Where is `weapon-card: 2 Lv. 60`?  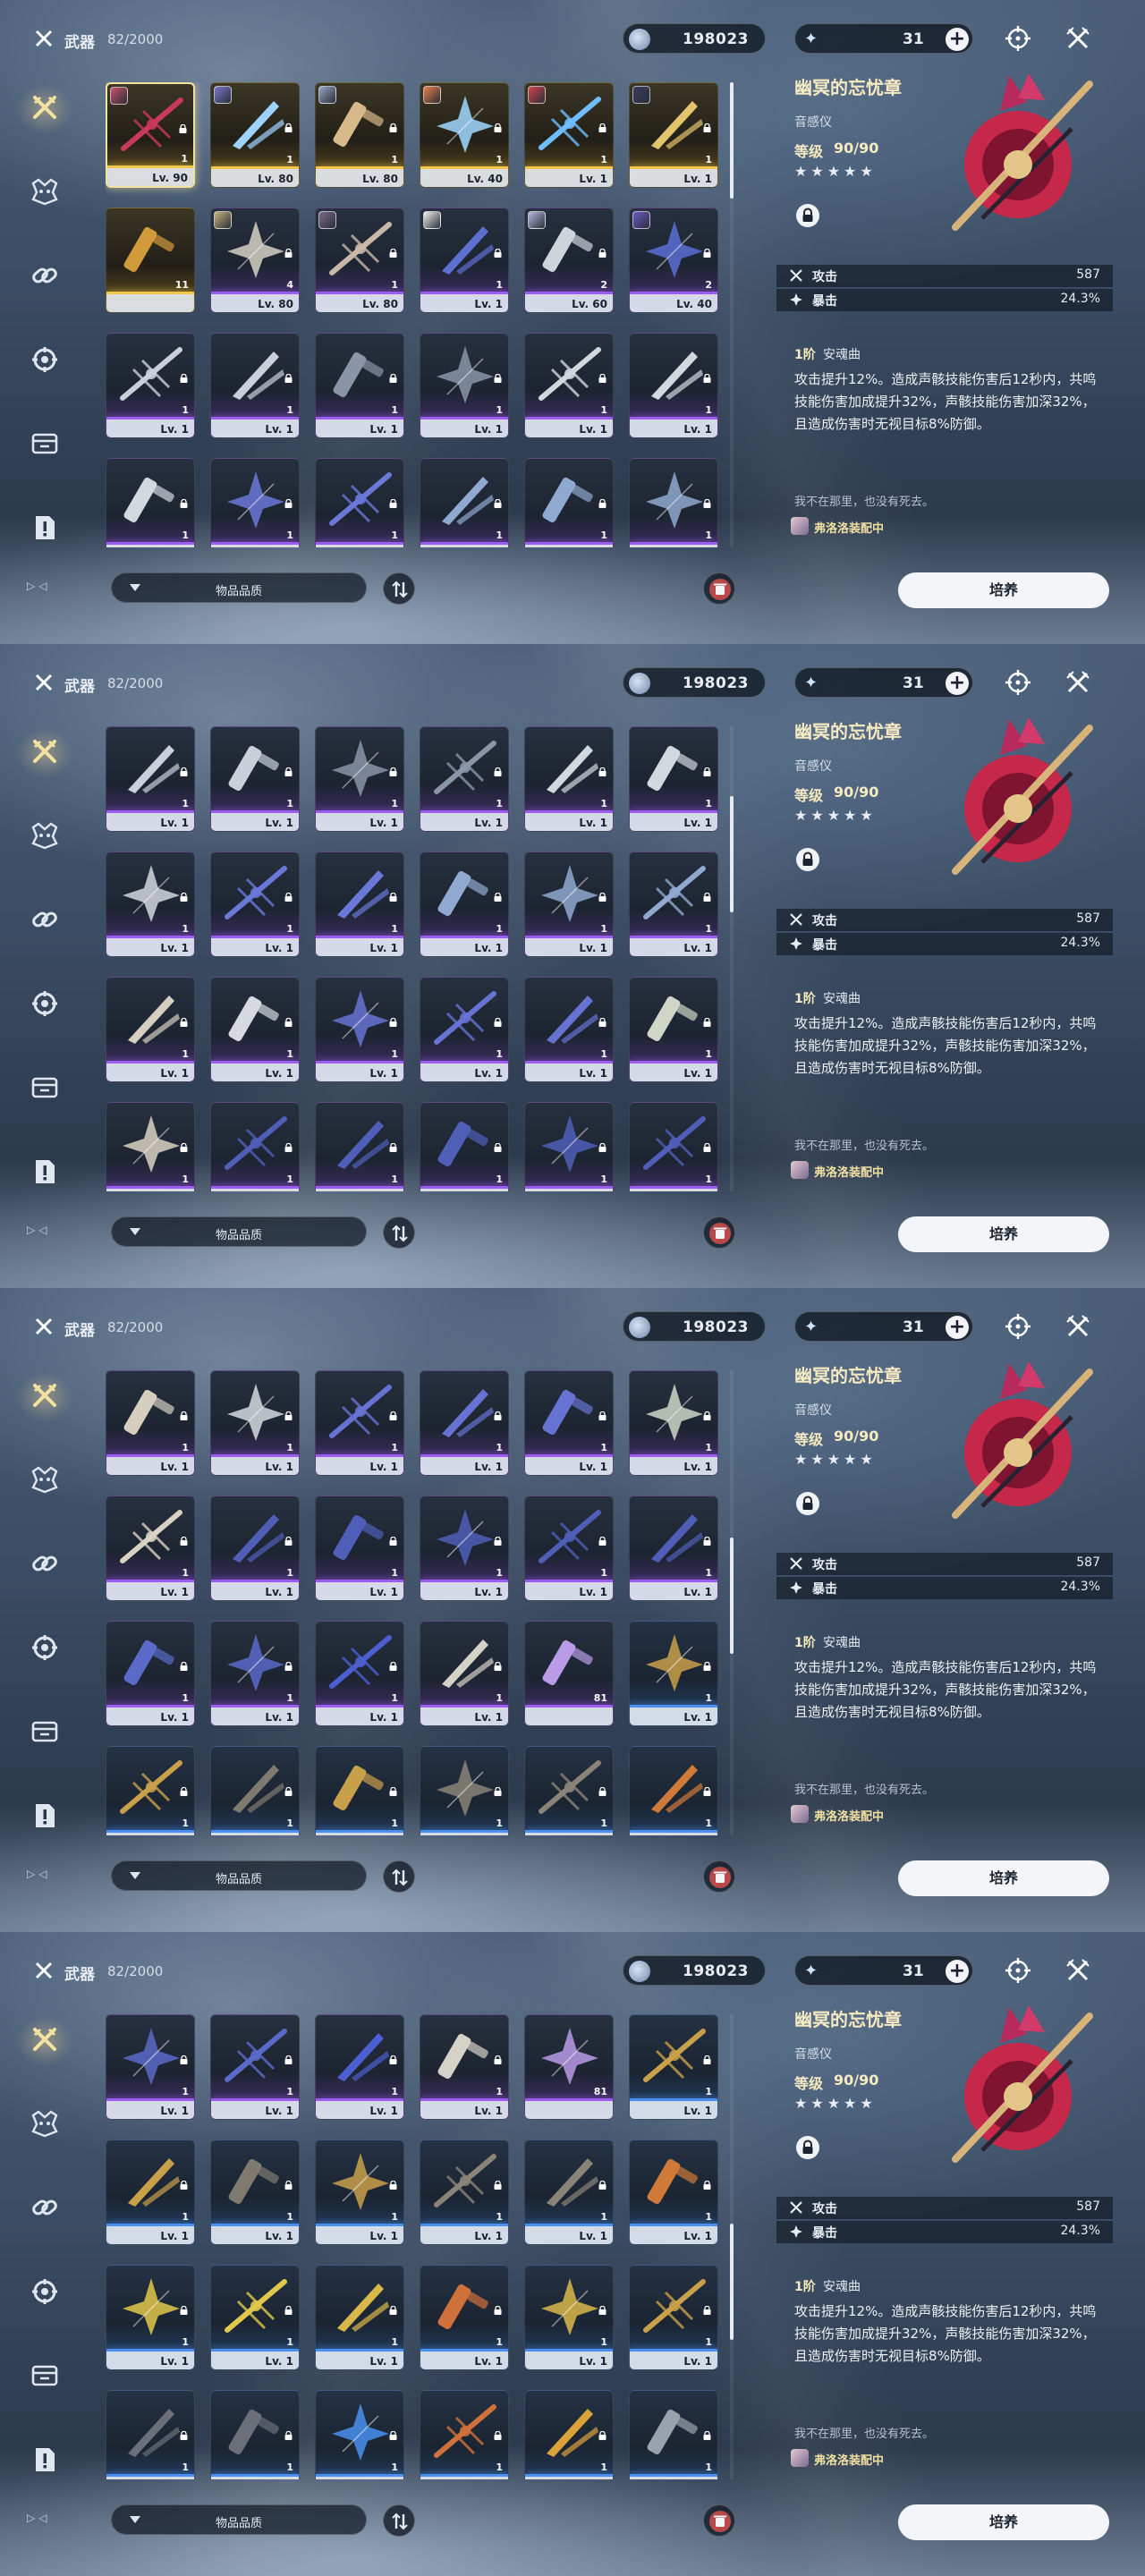 weapon-card: 2 Lv. 60 is located at coordinates (569, 260).